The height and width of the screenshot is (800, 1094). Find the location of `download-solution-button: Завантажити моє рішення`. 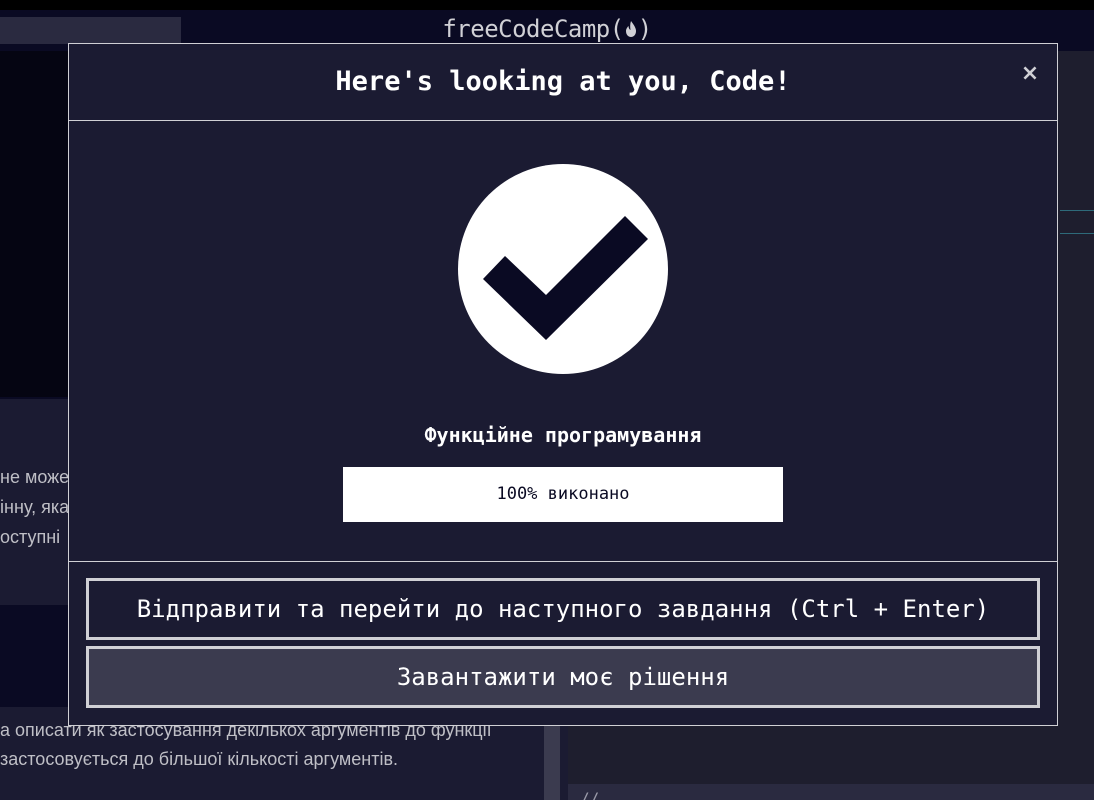

download-solution-button: Завантажити моє рішення is located at coordinates (563, 677).